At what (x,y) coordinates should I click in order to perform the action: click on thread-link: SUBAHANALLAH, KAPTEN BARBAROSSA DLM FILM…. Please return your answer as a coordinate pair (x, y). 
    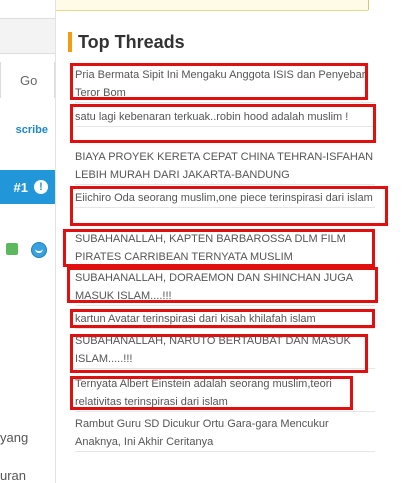
    Looking at the image, I should click on (225, 248).